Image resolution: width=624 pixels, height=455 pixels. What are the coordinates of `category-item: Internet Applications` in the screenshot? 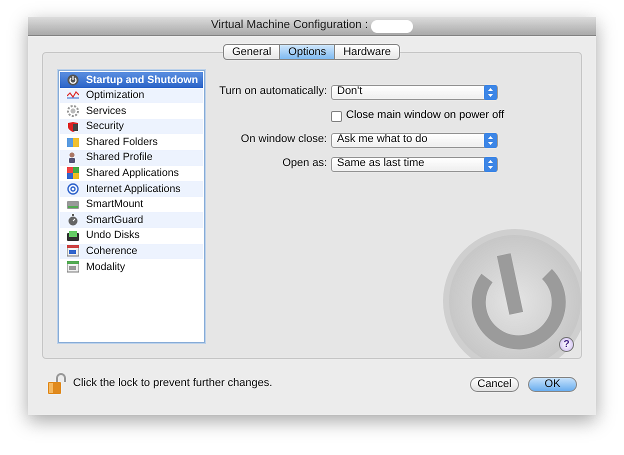 It's located at (131, 189).